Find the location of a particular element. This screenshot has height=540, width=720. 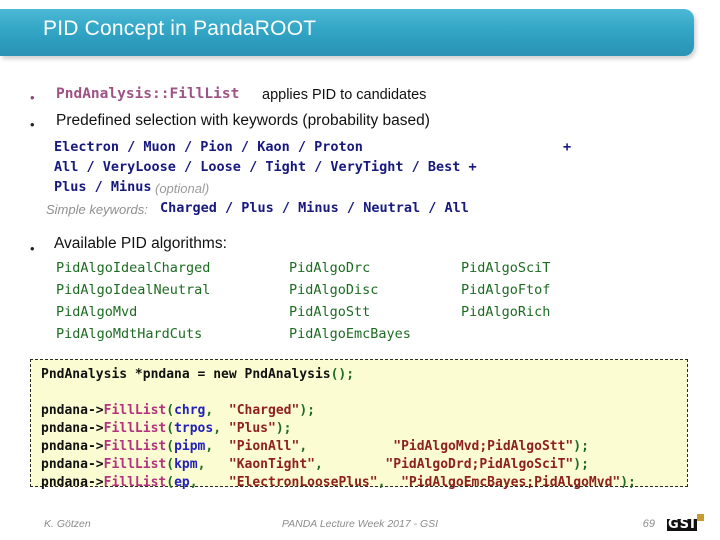

algo-item: PidAlgoMdtHardCuts is located at coordinates (129, 334).